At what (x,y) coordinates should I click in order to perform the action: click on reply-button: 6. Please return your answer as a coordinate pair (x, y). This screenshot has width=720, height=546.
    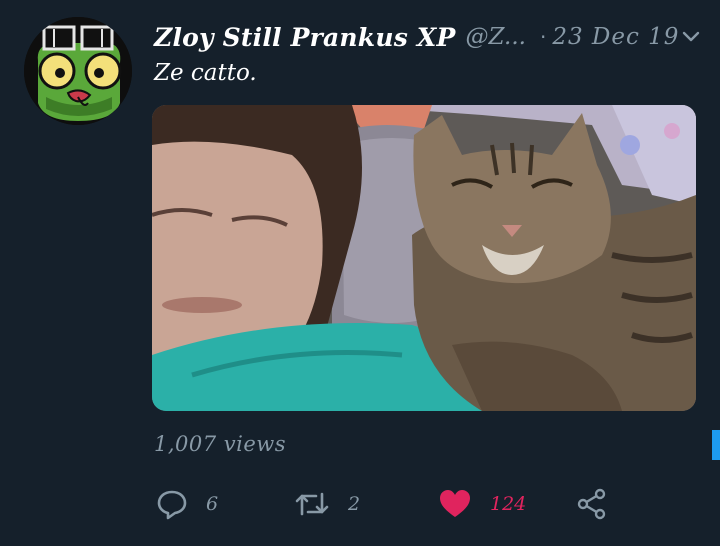
    Looking at the image, I should click on (187, 504).